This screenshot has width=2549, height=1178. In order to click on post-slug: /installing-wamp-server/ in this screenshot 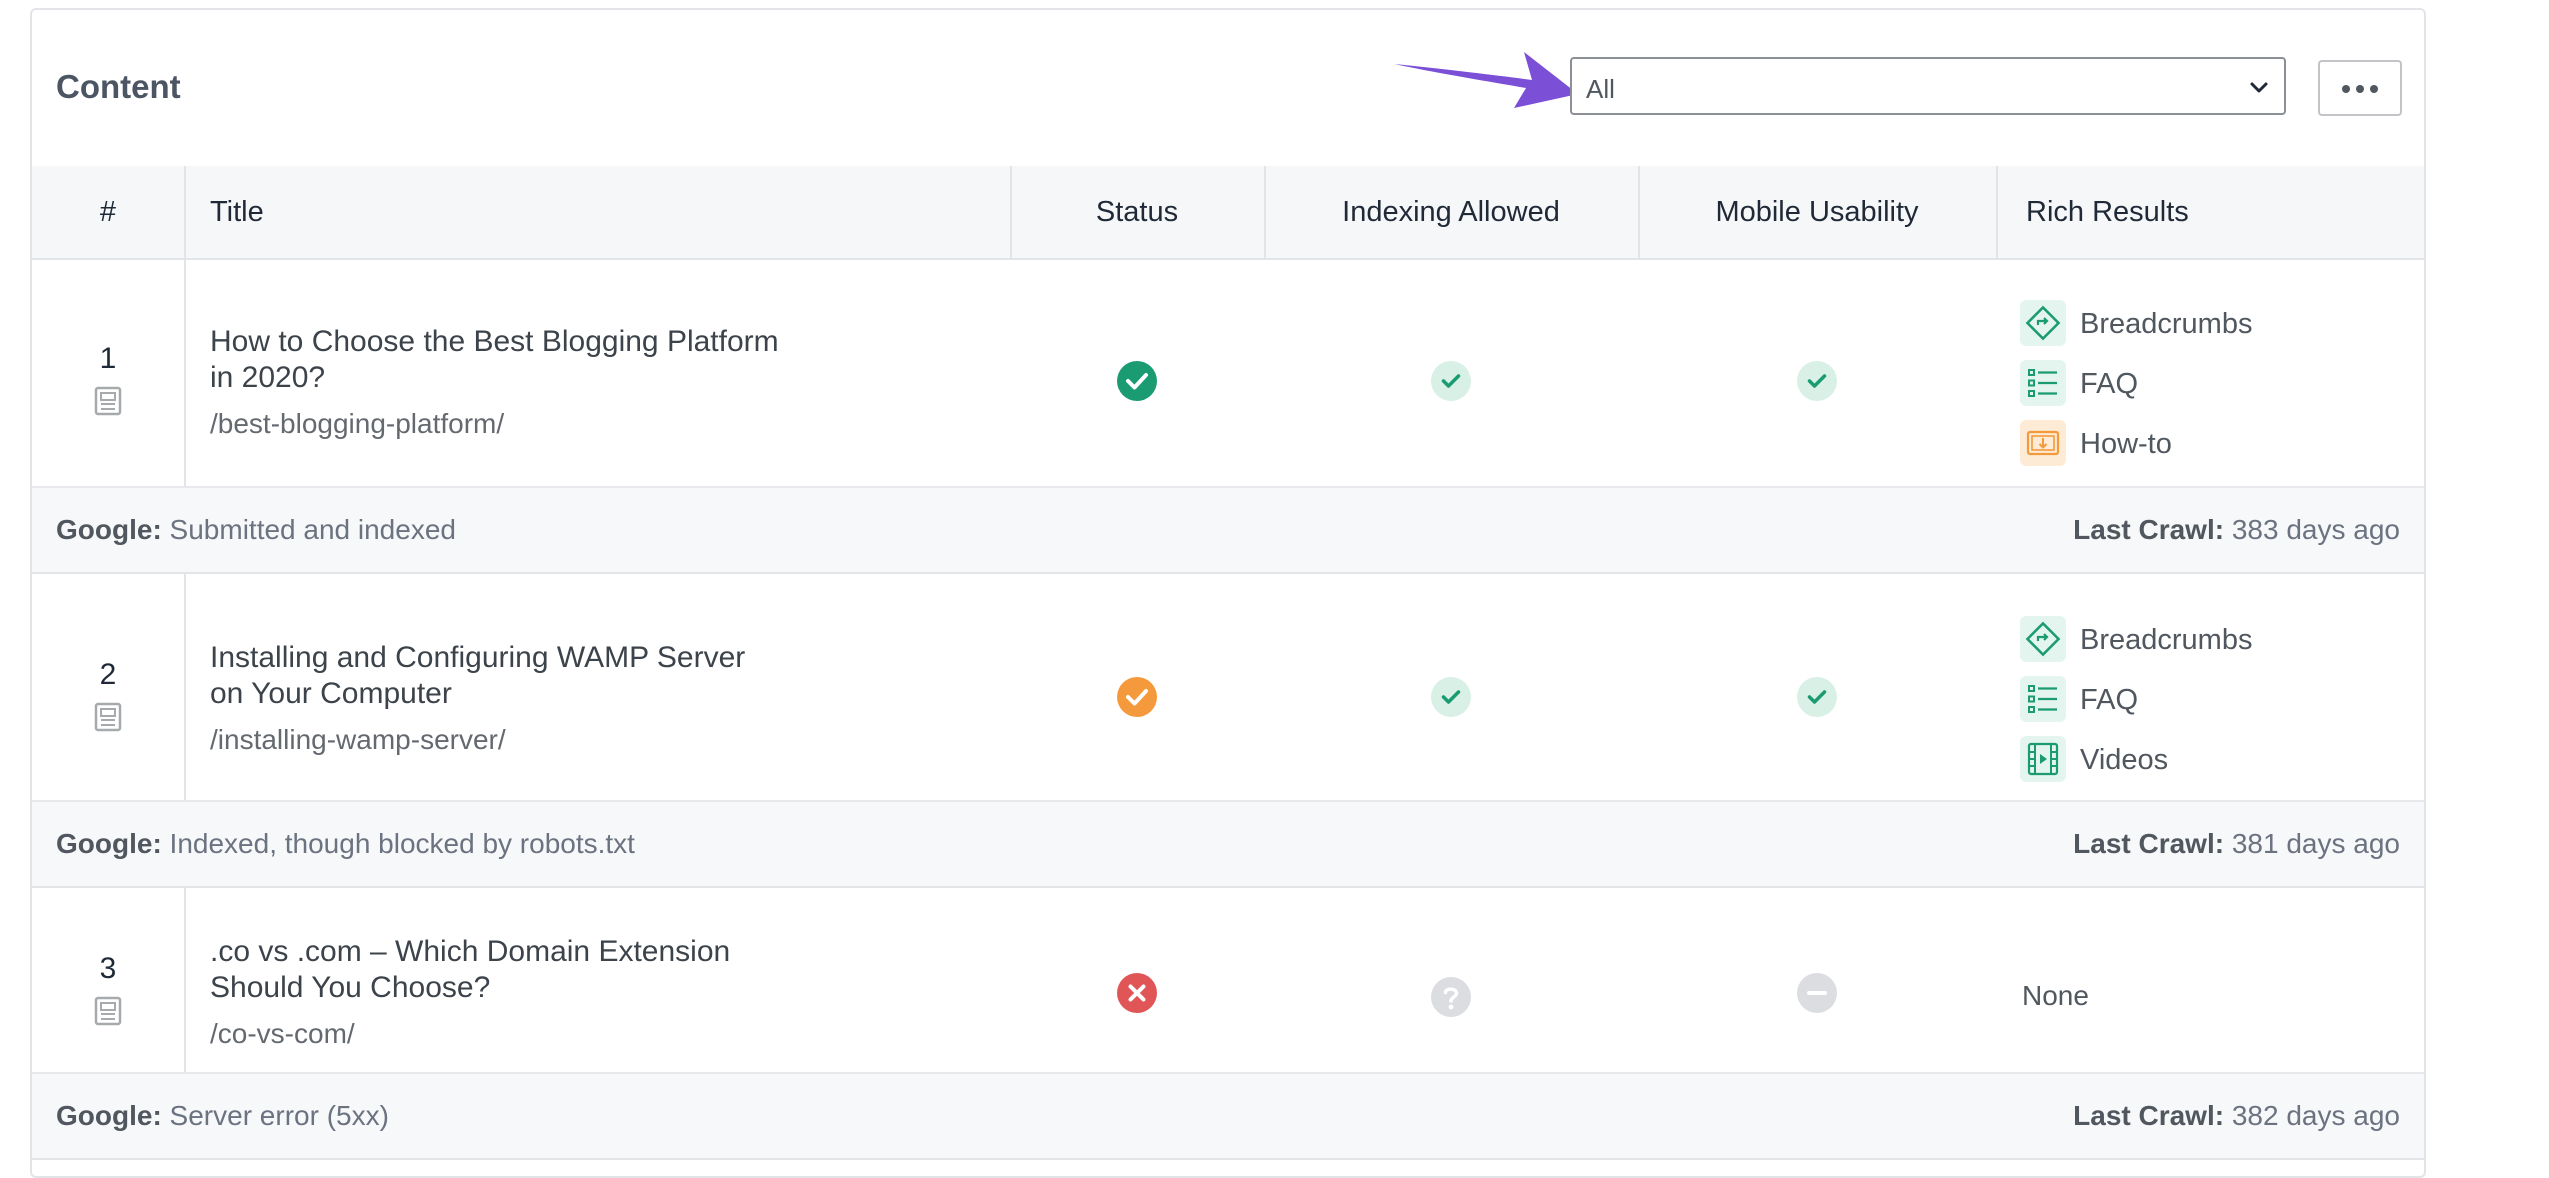, I will do `click(358, 739)`.